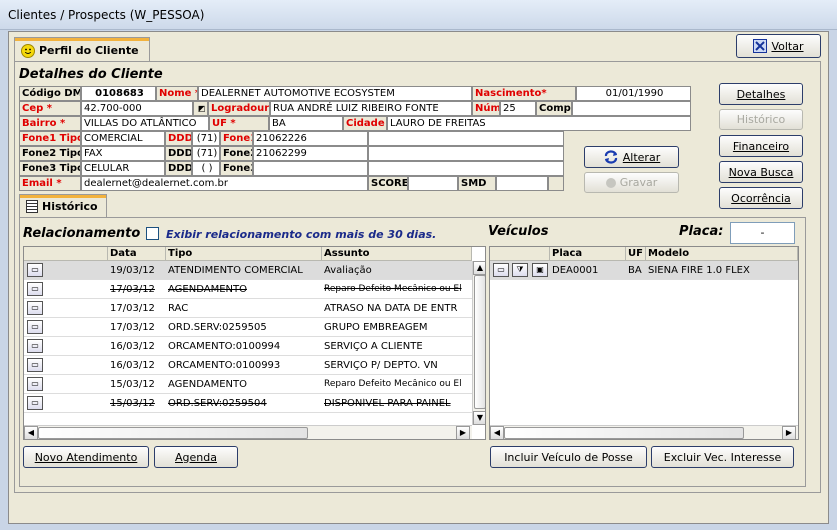 Image resolution: width=837 pixels, height=530 pixels. What do you see at coordinates (244, 254) in the screenshot?
I see `rel-col-tipo: Tipo` at bounding box center [244, 254].